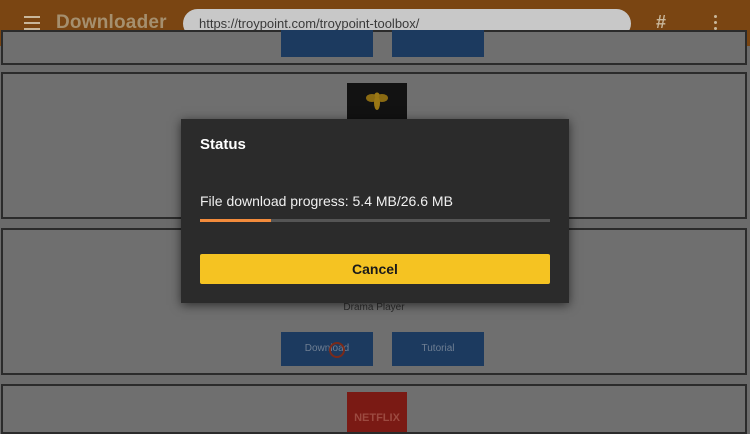  Describe the element at coordinates (374, 47) in the screenshot. I see `list-item` at that location.